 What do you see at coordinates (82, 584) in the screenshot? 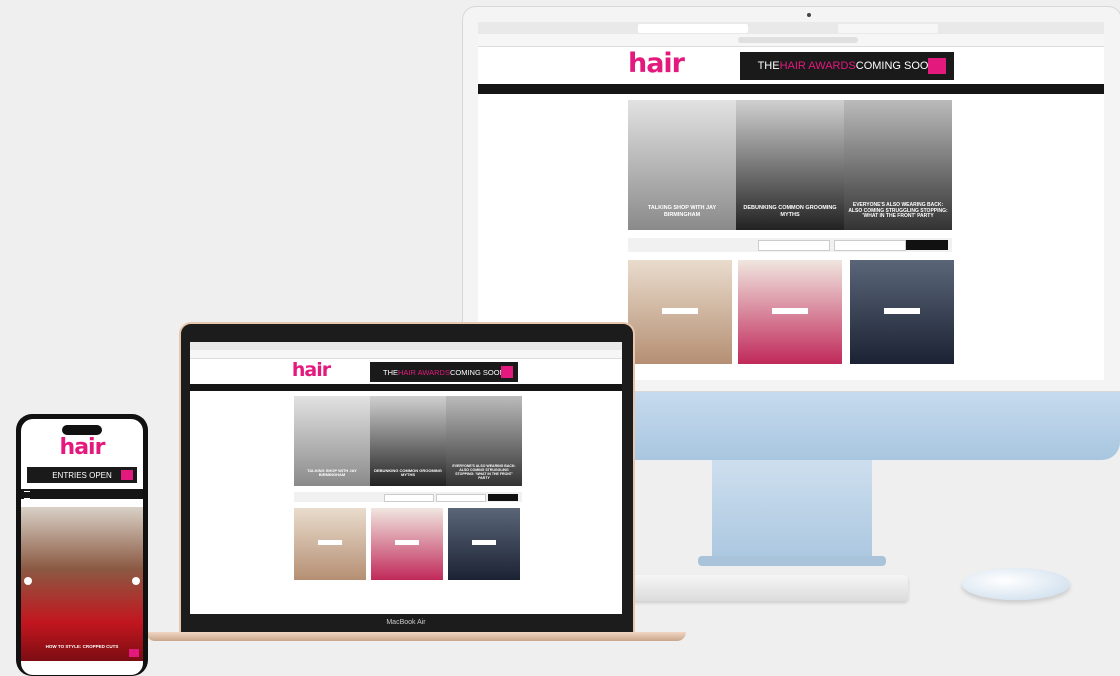
I see `hero-slide: HOW TO STYLE: CROPPED CUTS` at bounding box center [82, 584].